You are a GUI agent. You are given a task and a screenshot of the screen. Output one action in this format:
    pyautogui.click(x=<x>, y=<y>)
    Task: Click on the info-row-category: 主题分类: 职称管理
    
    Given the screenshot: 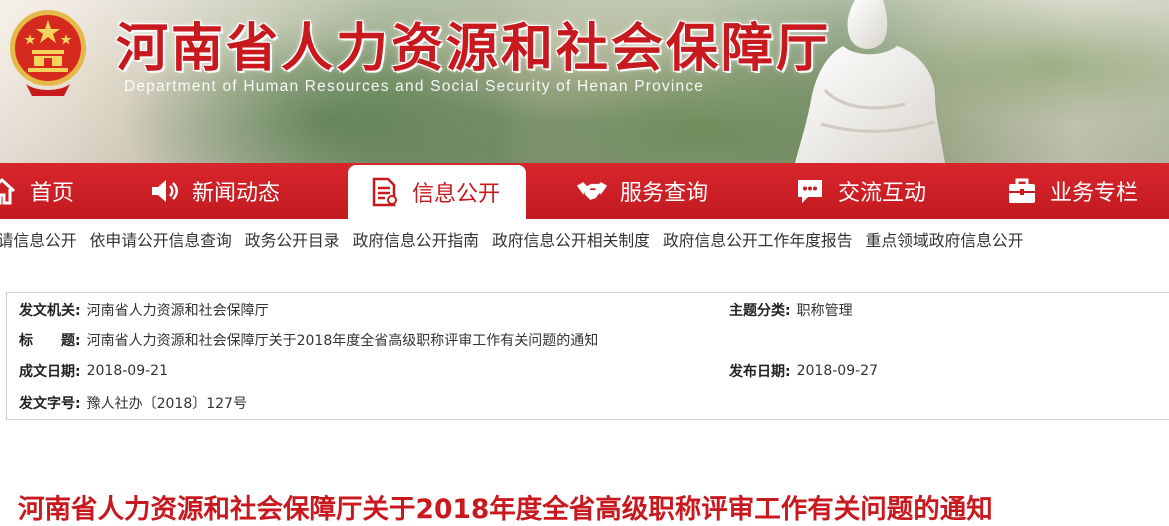 What is the action you would take?
    pyautogui.click(x=791, y=310)
    